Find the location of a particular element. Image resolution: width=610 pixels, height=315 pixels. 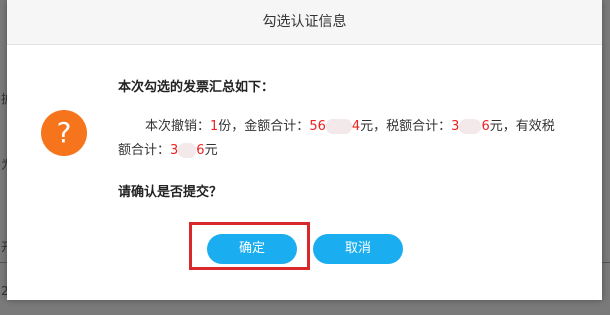

valid-tax-unit: 元 is located at coordinates (211, 150).